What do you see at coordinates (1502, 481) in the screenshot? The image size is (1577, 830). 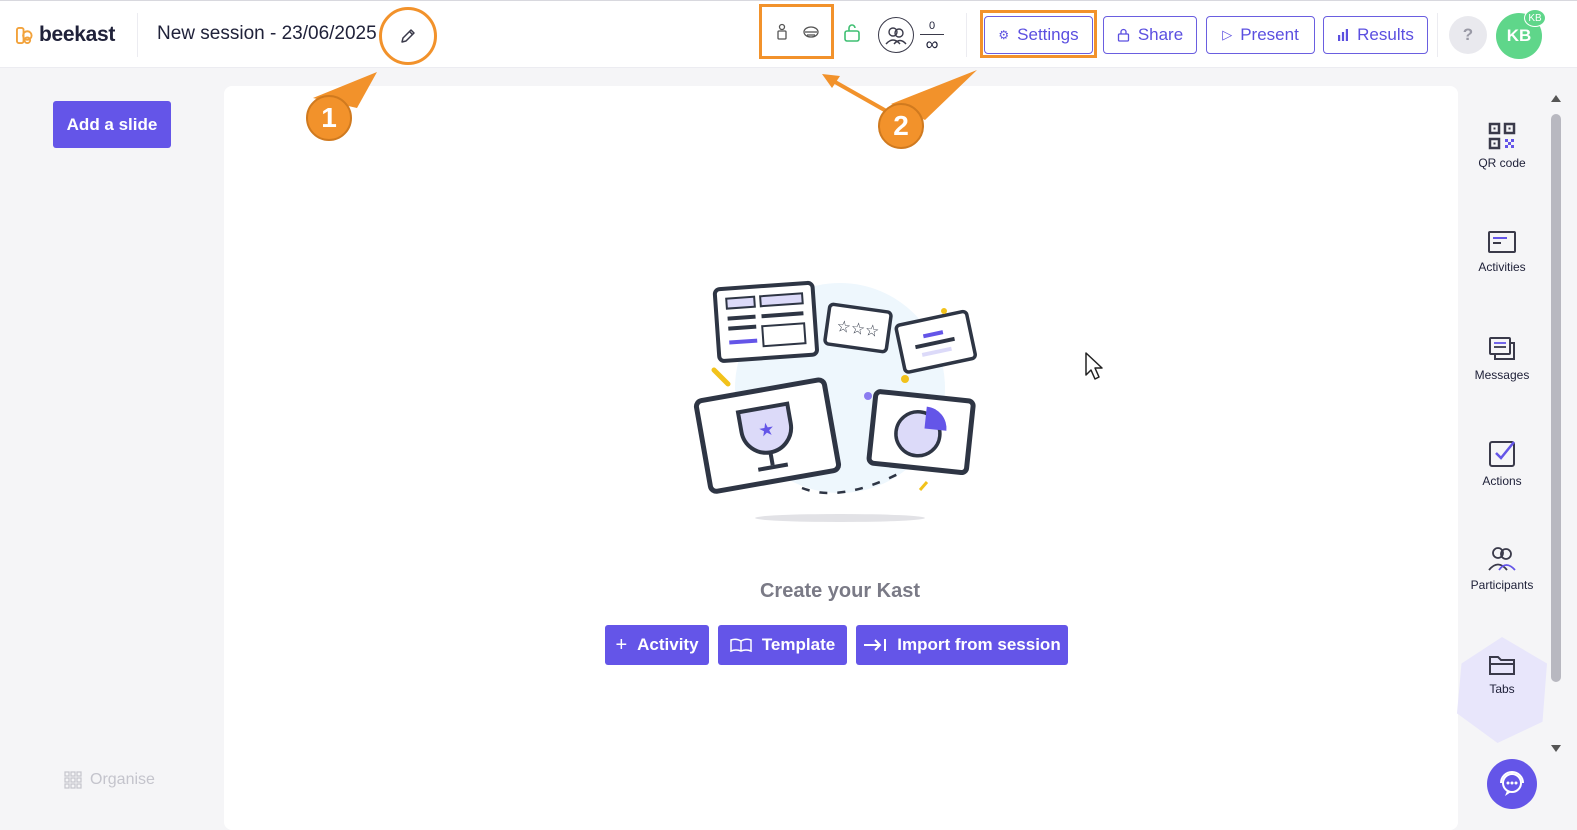 I see `sidebar-item-label: Actions` at bounding box center [1502, 481].